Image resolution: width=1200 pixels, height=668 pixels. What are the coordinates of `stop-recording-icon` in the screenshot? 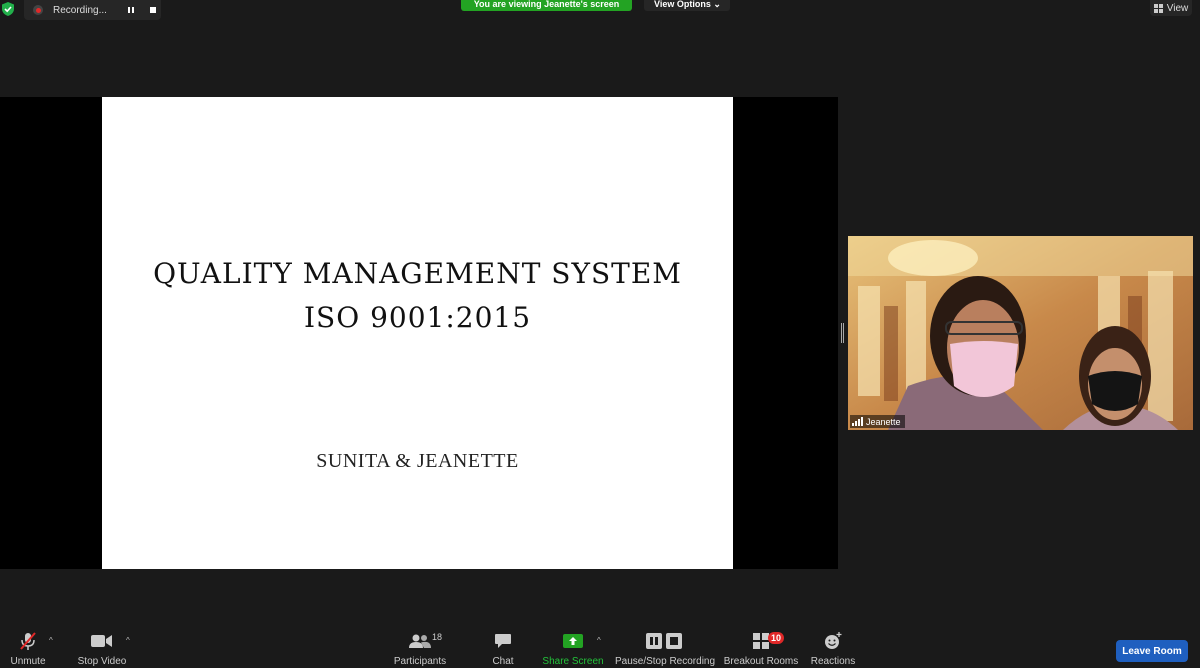 It's located at (153, 10).